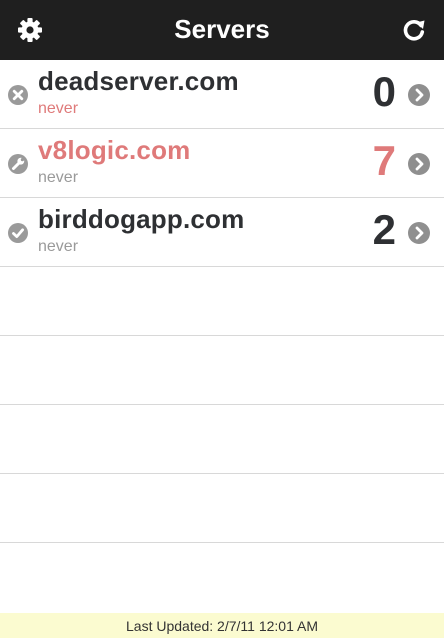 The image size is (444, 639). I want to click on server-name: v8logic.com, so click(114, 150).